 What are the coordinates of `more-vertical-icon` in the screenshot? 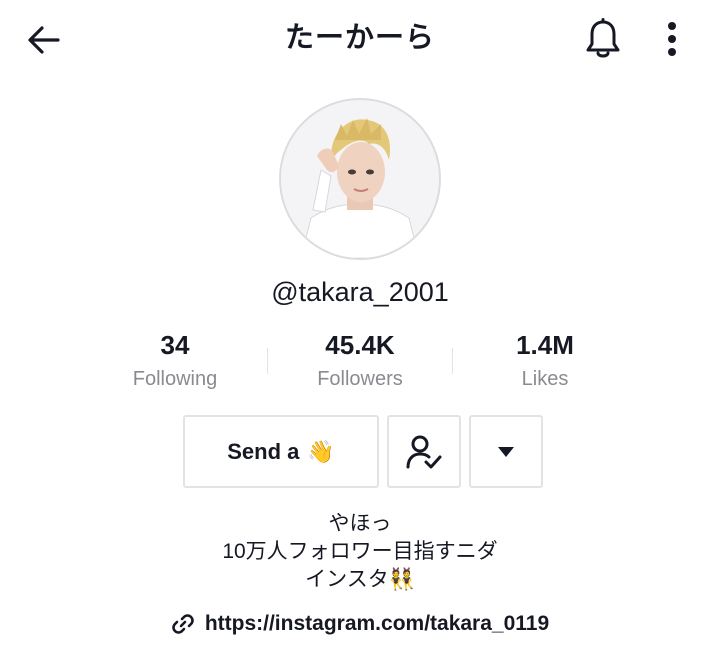 It's located at (672, 39).